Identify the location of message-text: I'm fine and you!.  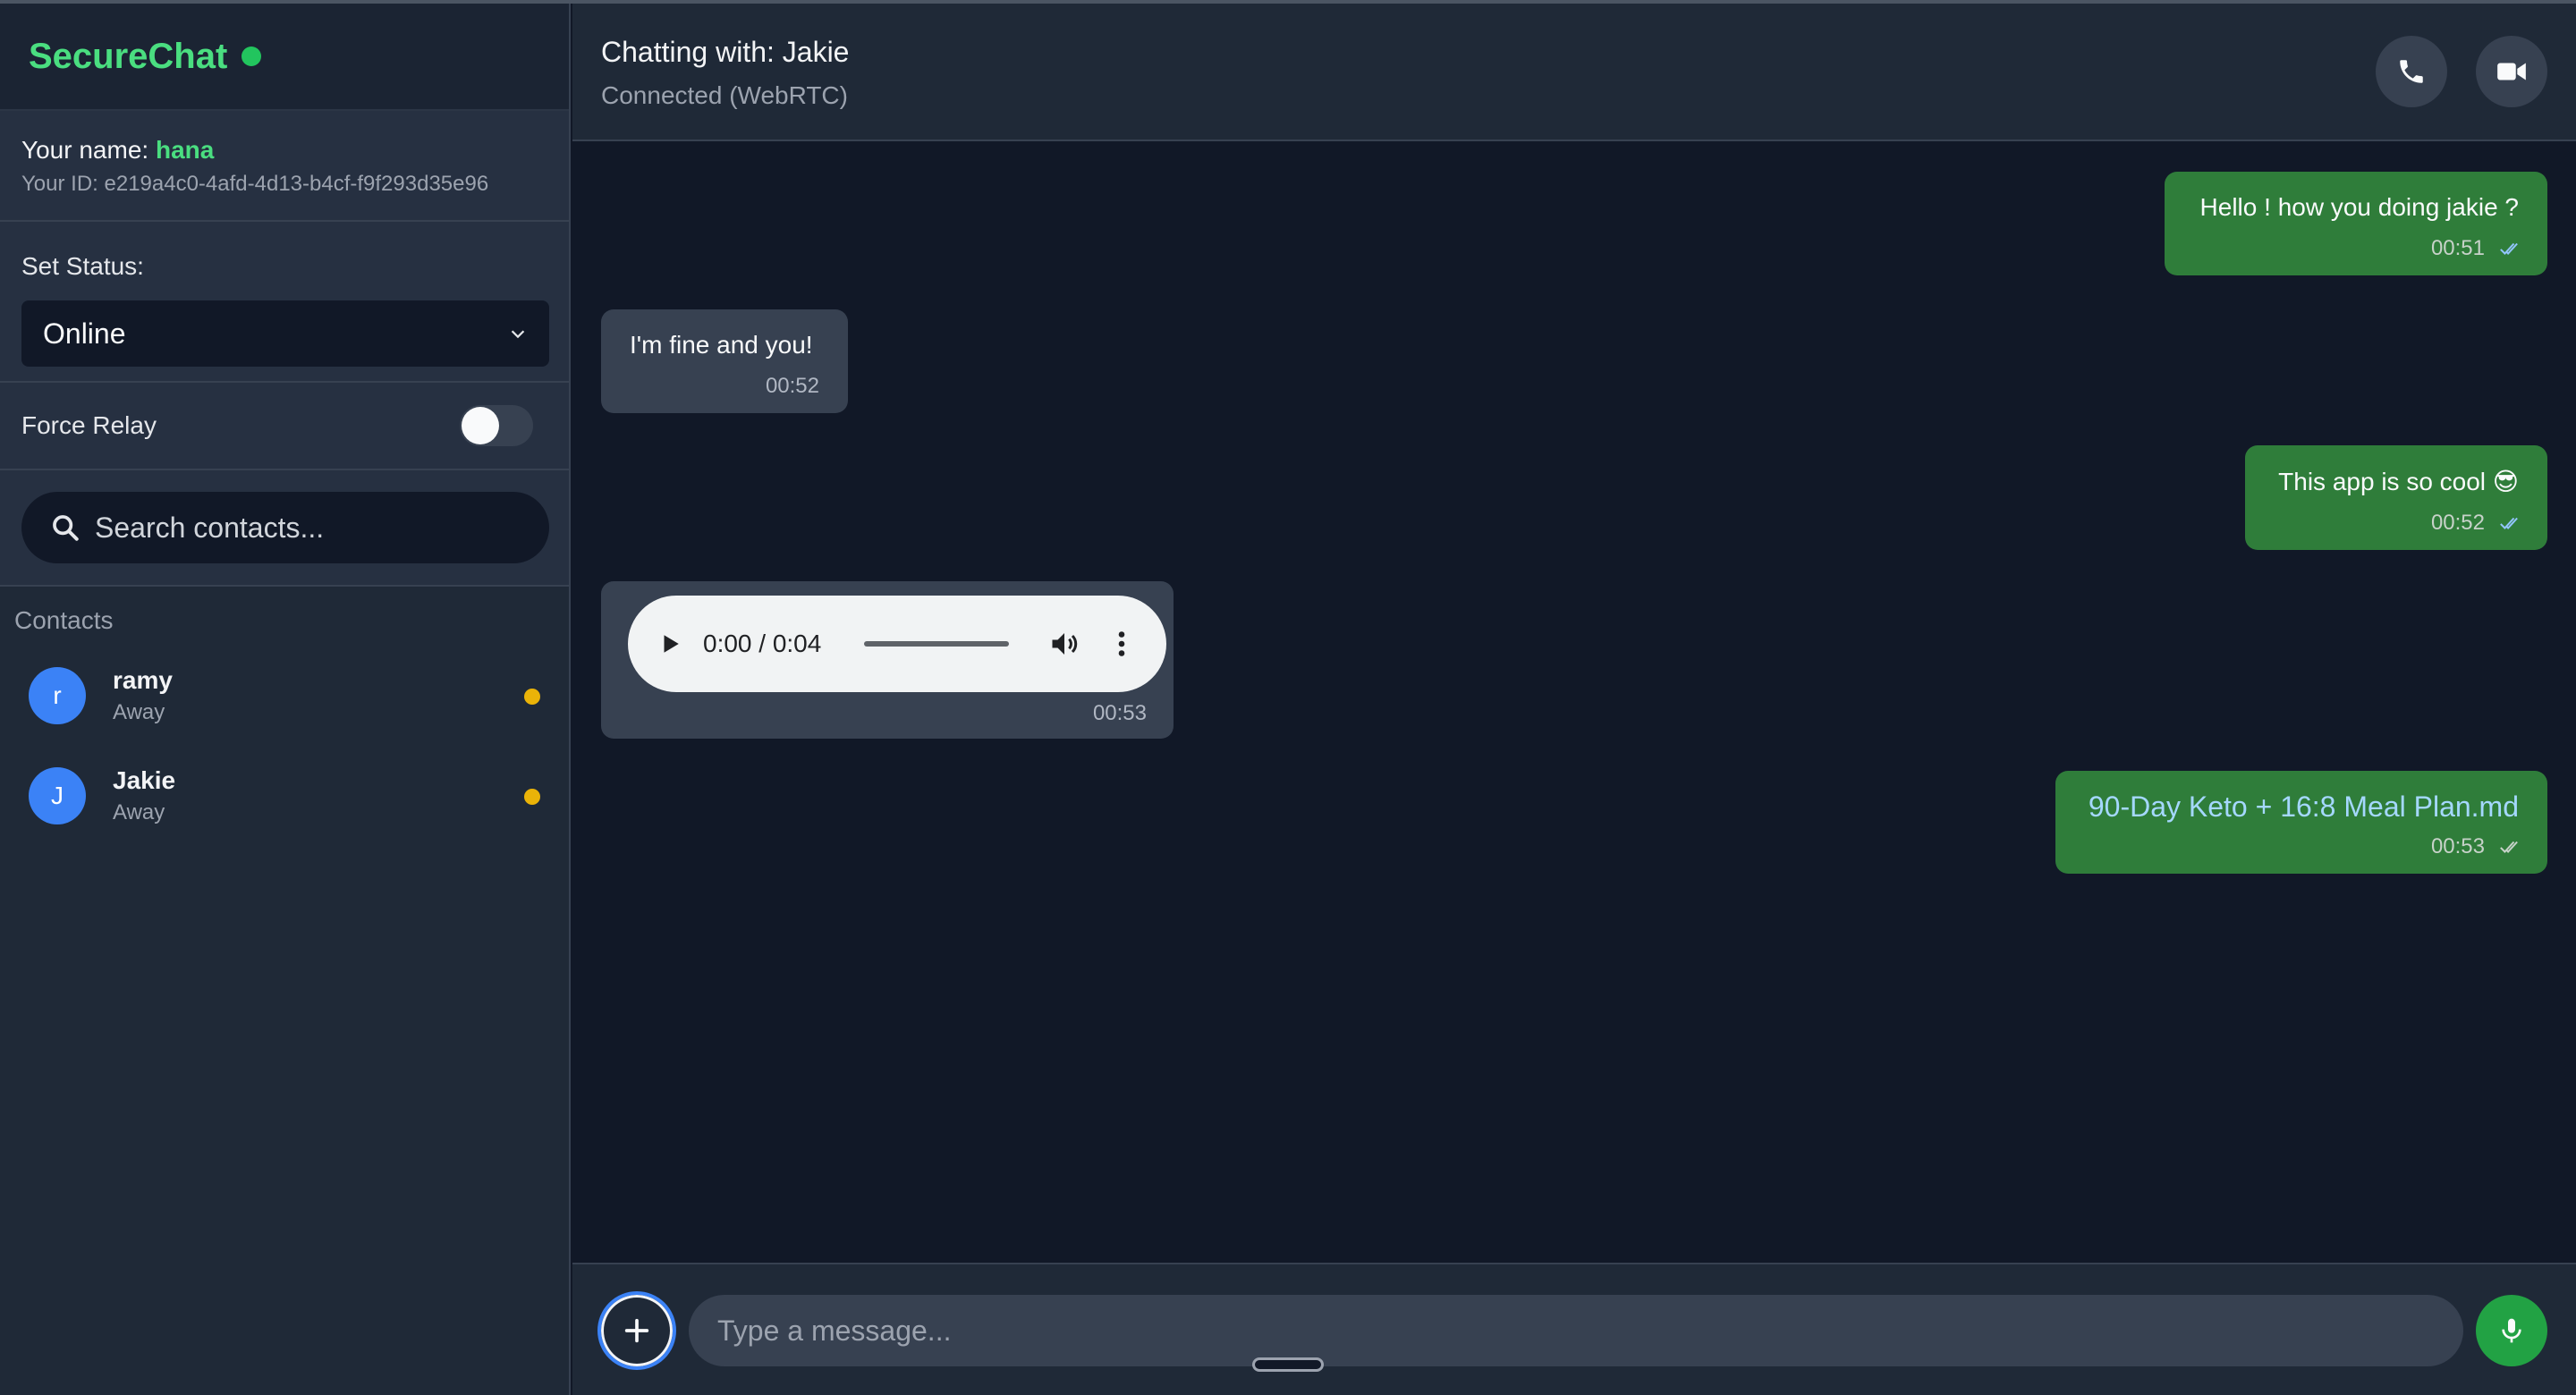
(721, 345).